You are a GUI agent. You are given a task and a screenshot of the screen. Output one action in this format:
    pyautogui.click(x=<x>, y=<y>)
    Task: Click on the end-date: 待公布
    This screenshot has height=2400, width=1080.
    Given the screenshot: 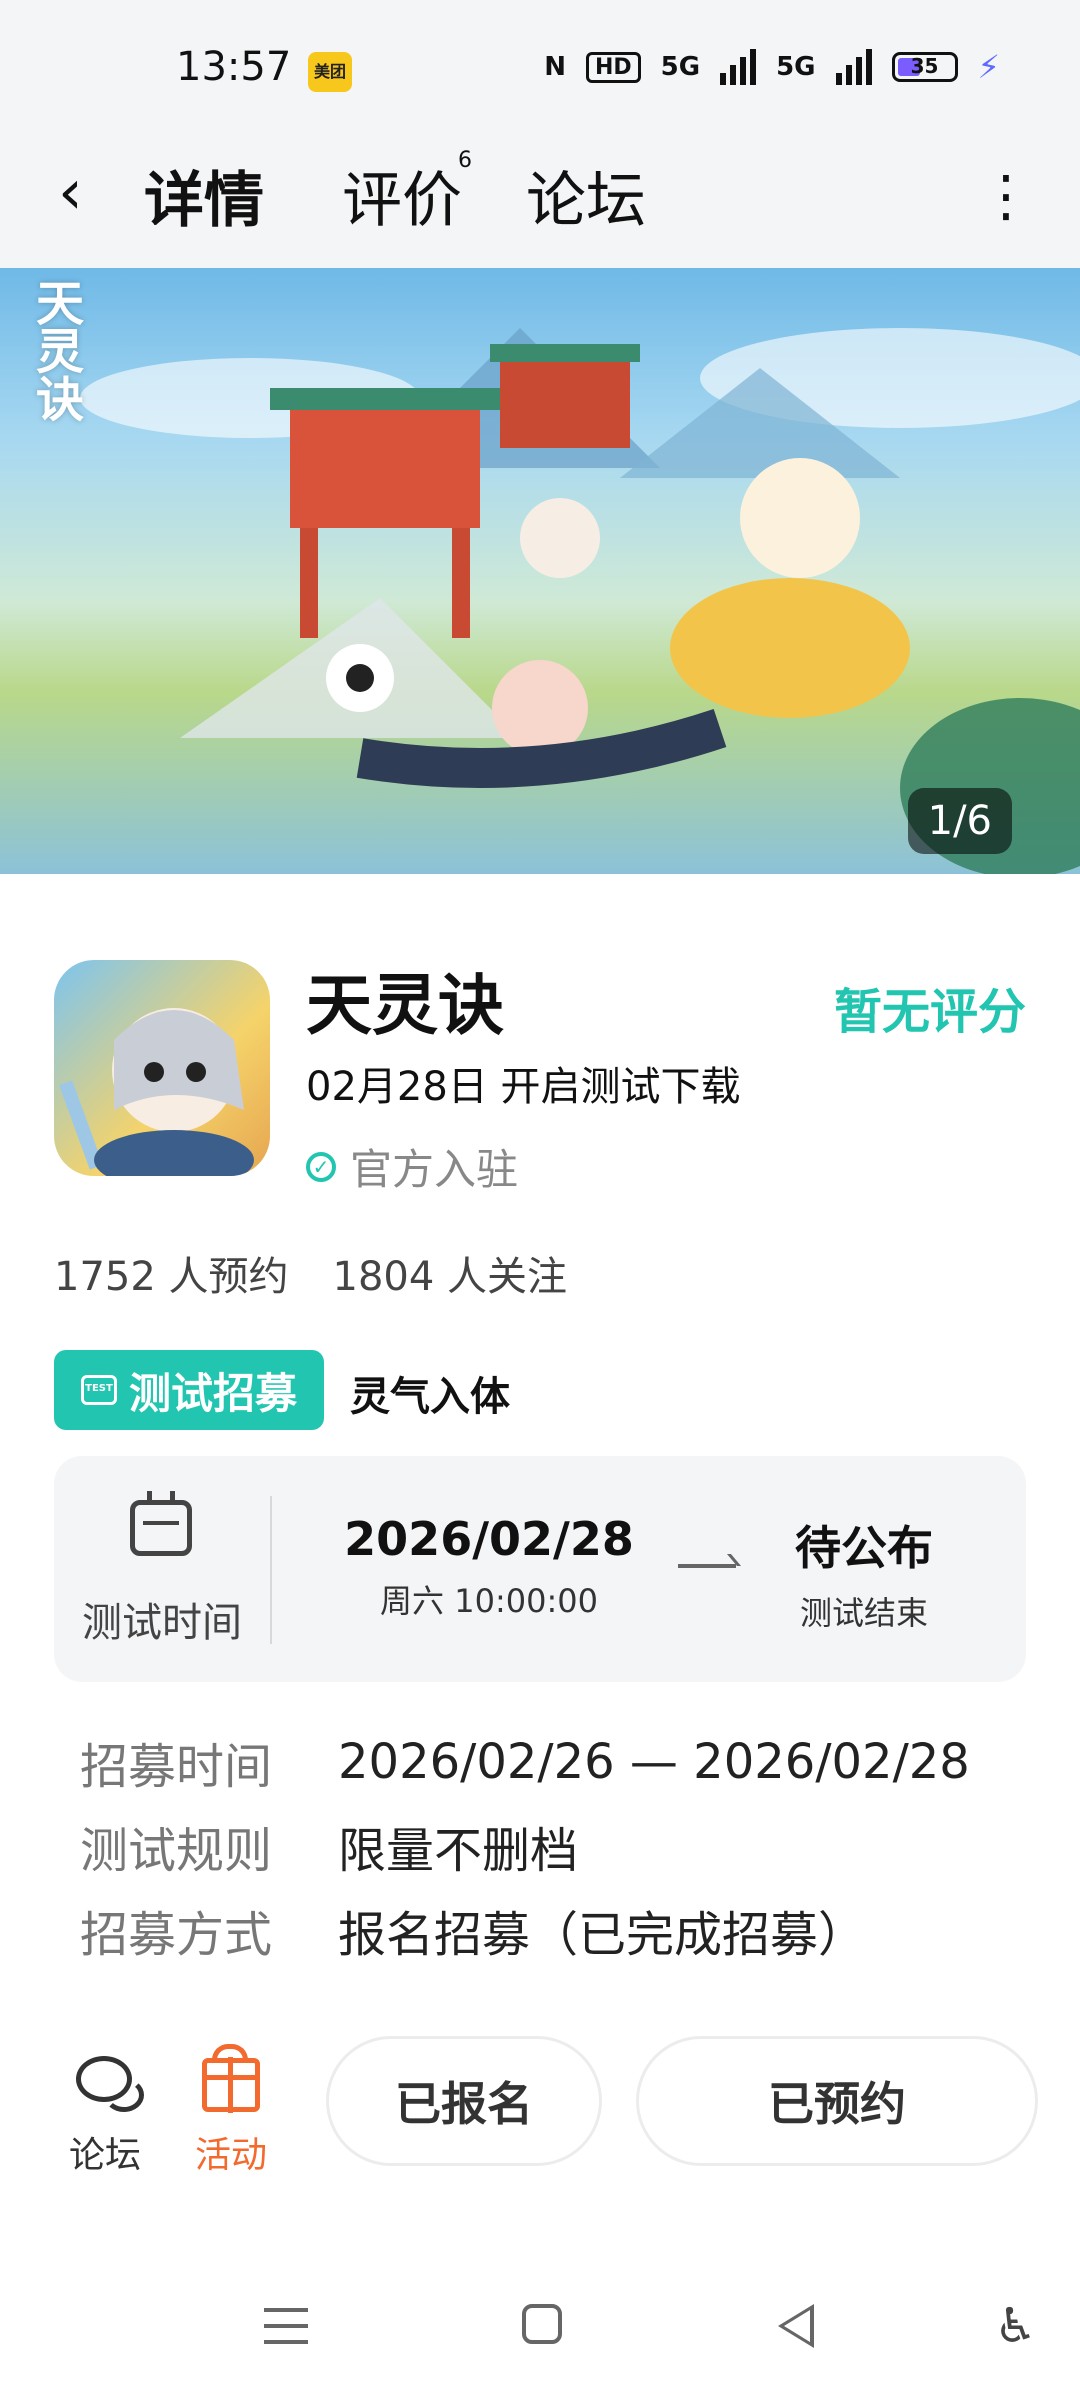 What is the action you would take?
    pyautogui.click(x=864, y=1548)
    